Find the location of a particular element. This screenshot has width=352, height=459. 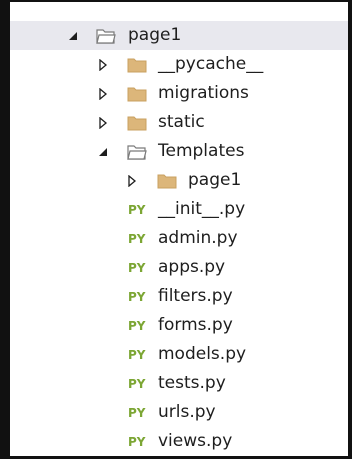

tree-item-label: models.py is located at coordinates (202, 354).